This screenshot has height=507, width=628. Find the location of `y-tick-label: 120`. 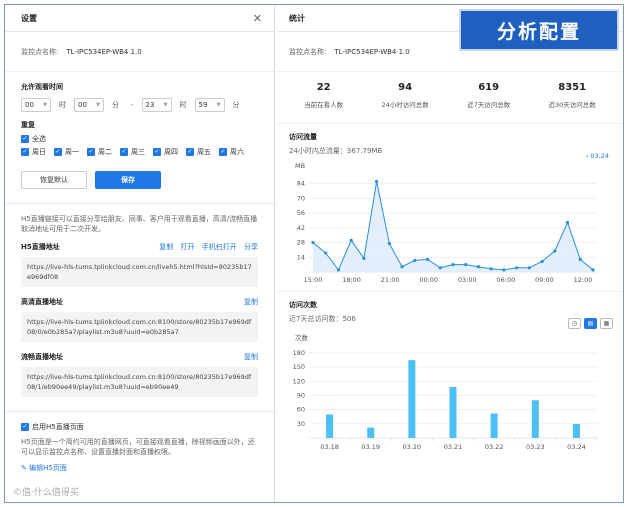

y-tick-label: 120 is located at coordinates (299, 381).